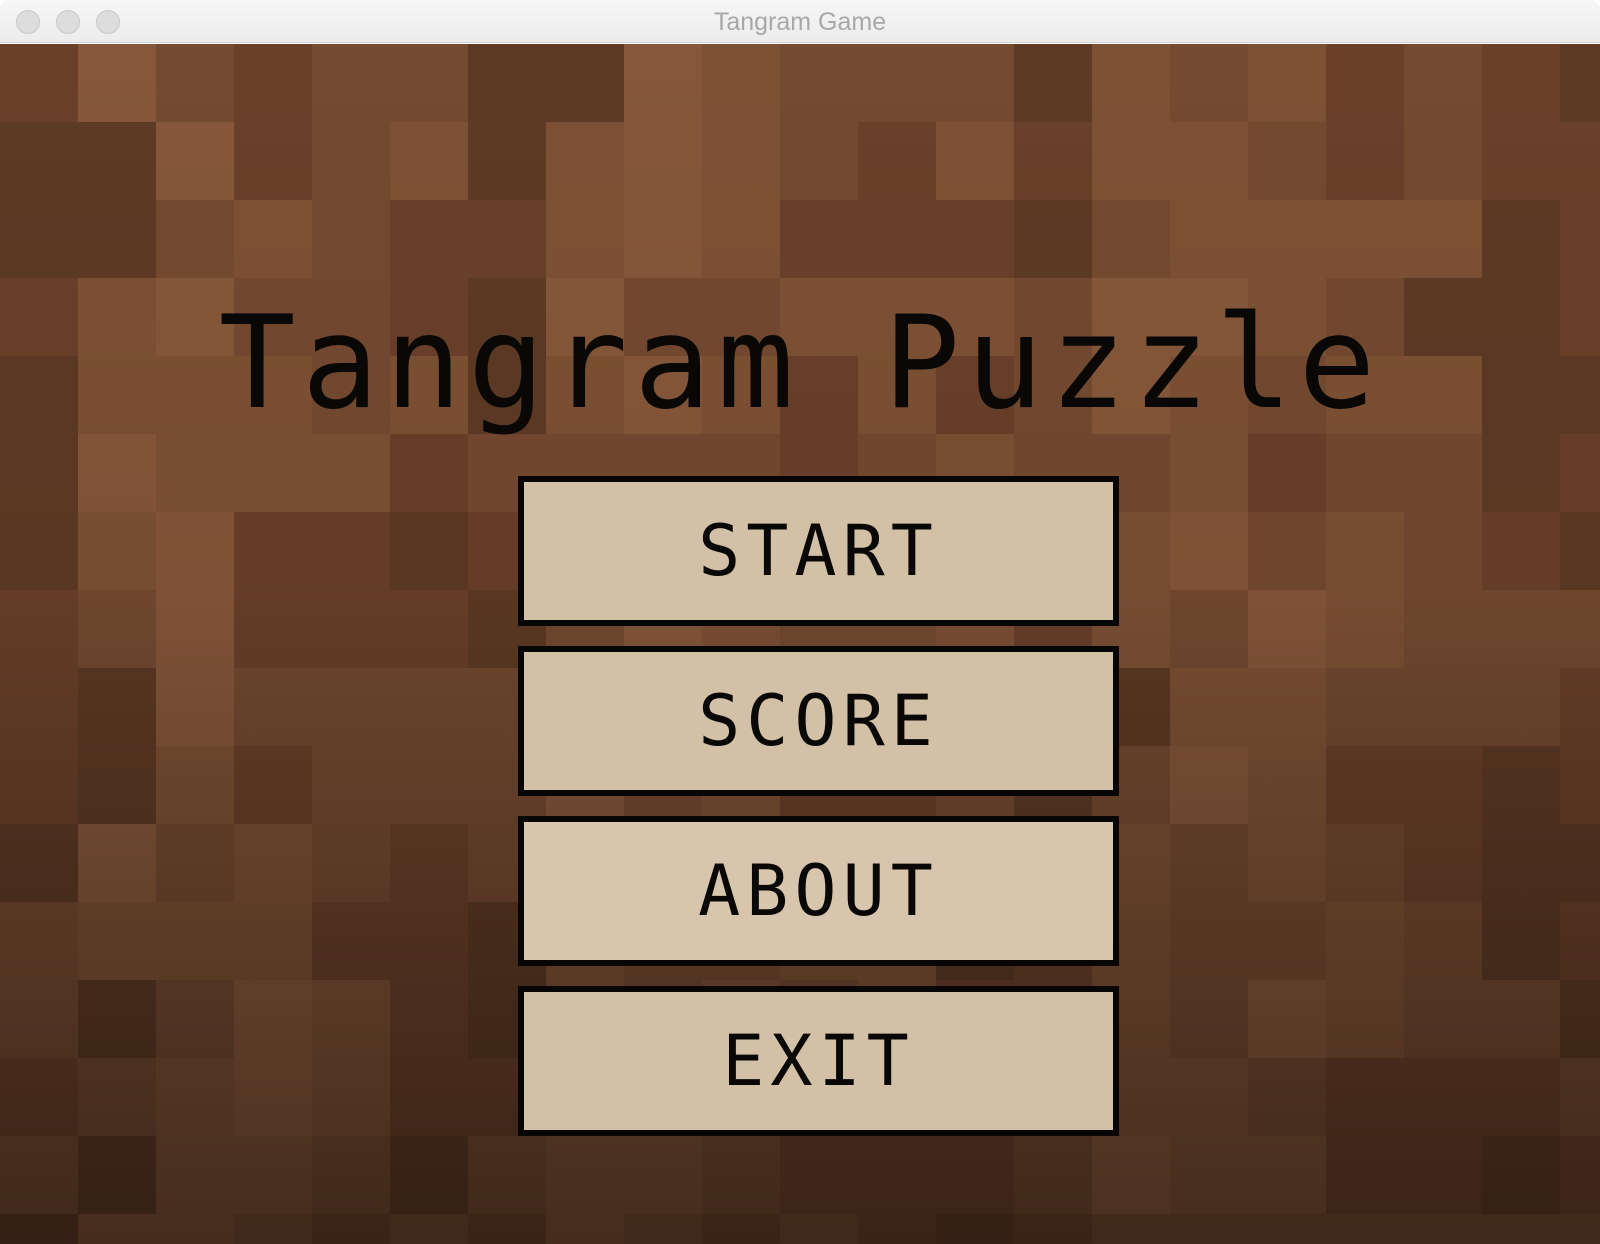 The image size is (1600, 1244). I want to click on game-title: Tangram Puzzle, so click(800, 363).